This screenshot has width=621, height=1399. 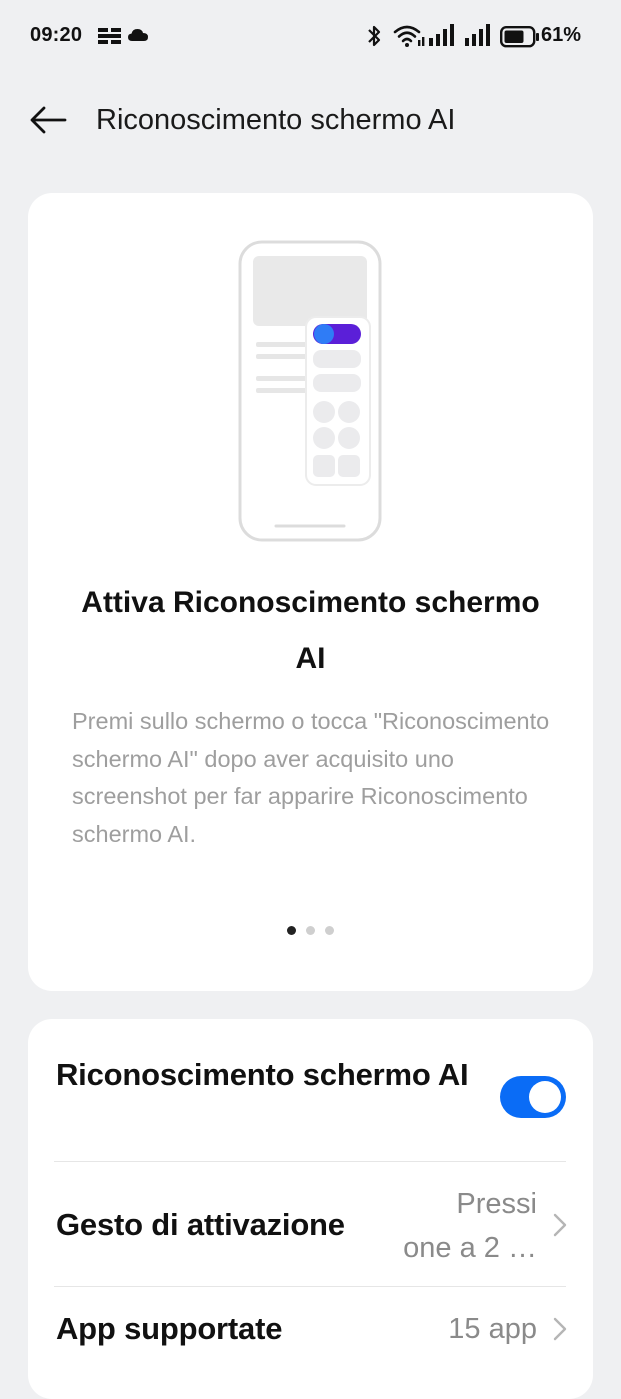 What do you see at coordinates (262, 1074) in the screenshot?
I see `ai-recognition-label: Riconoscimento schermo AI` at bounding box center [262, 1074].